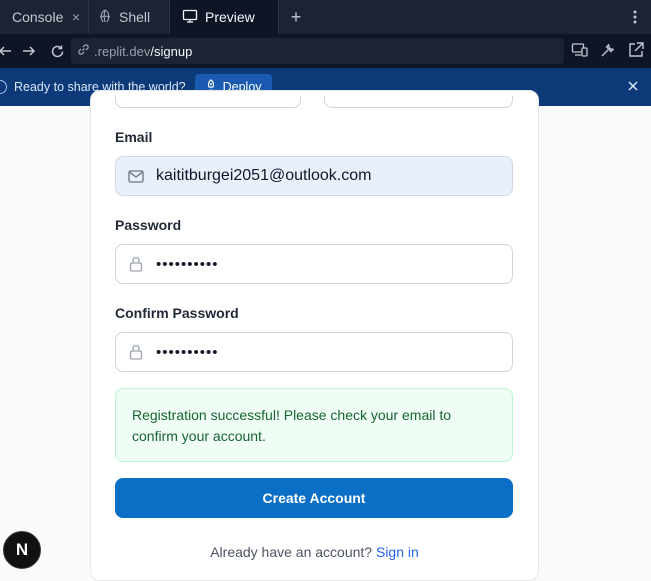 The width and height of the screenshot is (651, 581). I want to click on link-icon, so click(83, 51).